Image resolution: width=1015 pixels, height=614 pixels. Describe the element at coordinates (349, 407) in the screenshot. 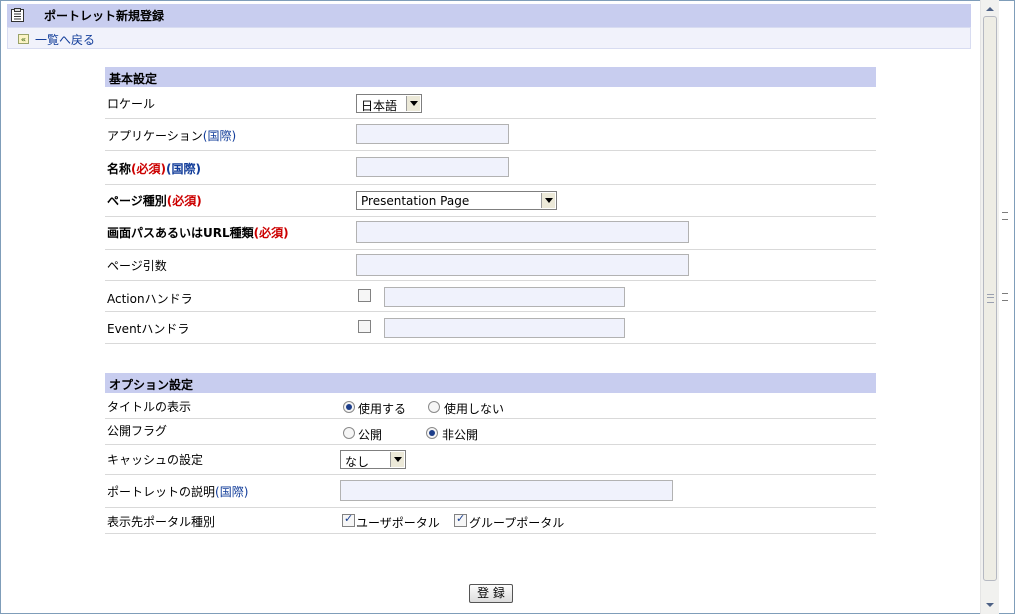

I see `title-display-use-radio` at that location.